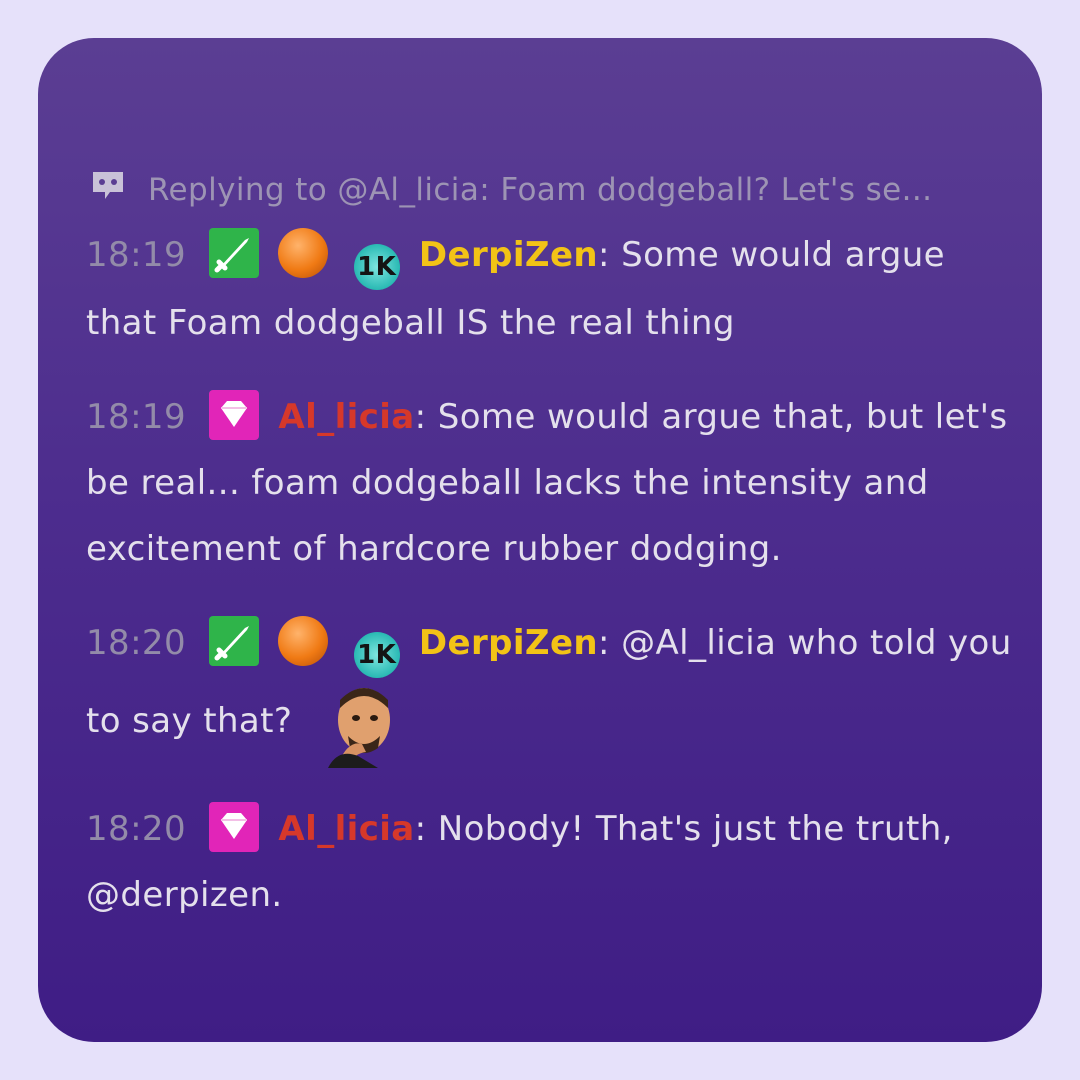 The image size is (1080, 1080). What do you see at coordinates (363, 723) in the screenshot?
I see `thinking-man-emote-icon` at bounding box center [363, 723].